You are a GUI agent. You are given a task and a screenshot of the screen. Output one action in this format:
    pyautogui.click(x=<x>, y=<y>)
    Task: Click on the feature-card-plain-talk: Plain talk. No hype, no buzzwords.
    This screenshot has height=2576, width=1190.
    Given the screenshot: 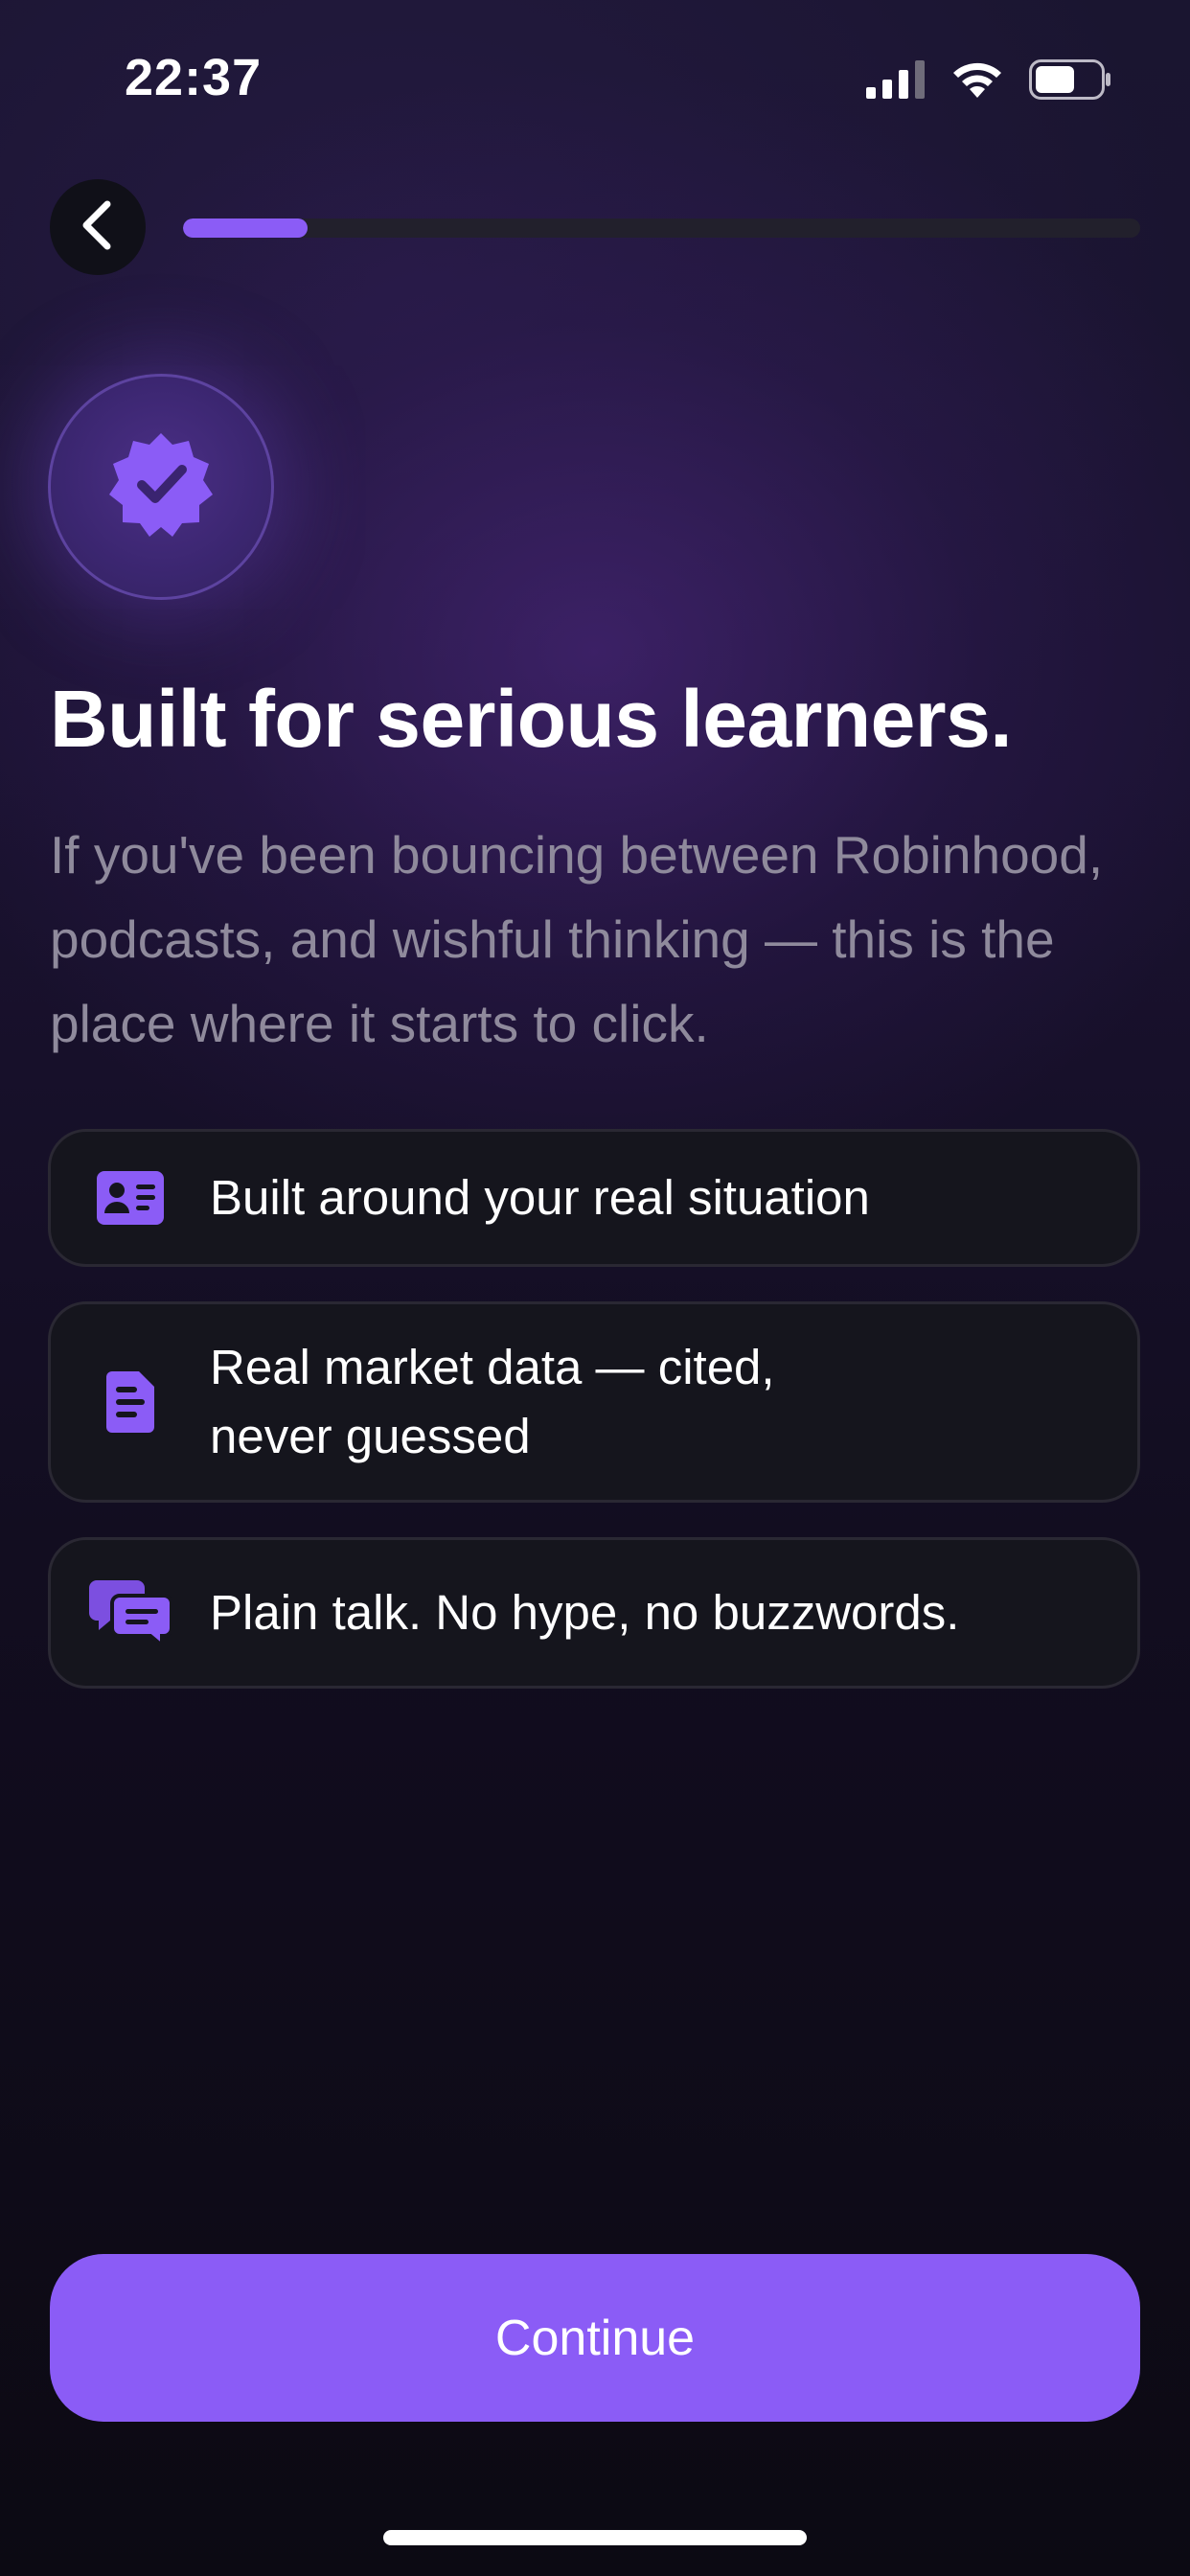 What is the action you would take?
    pyautogui.click(x=594, y=1613)
    